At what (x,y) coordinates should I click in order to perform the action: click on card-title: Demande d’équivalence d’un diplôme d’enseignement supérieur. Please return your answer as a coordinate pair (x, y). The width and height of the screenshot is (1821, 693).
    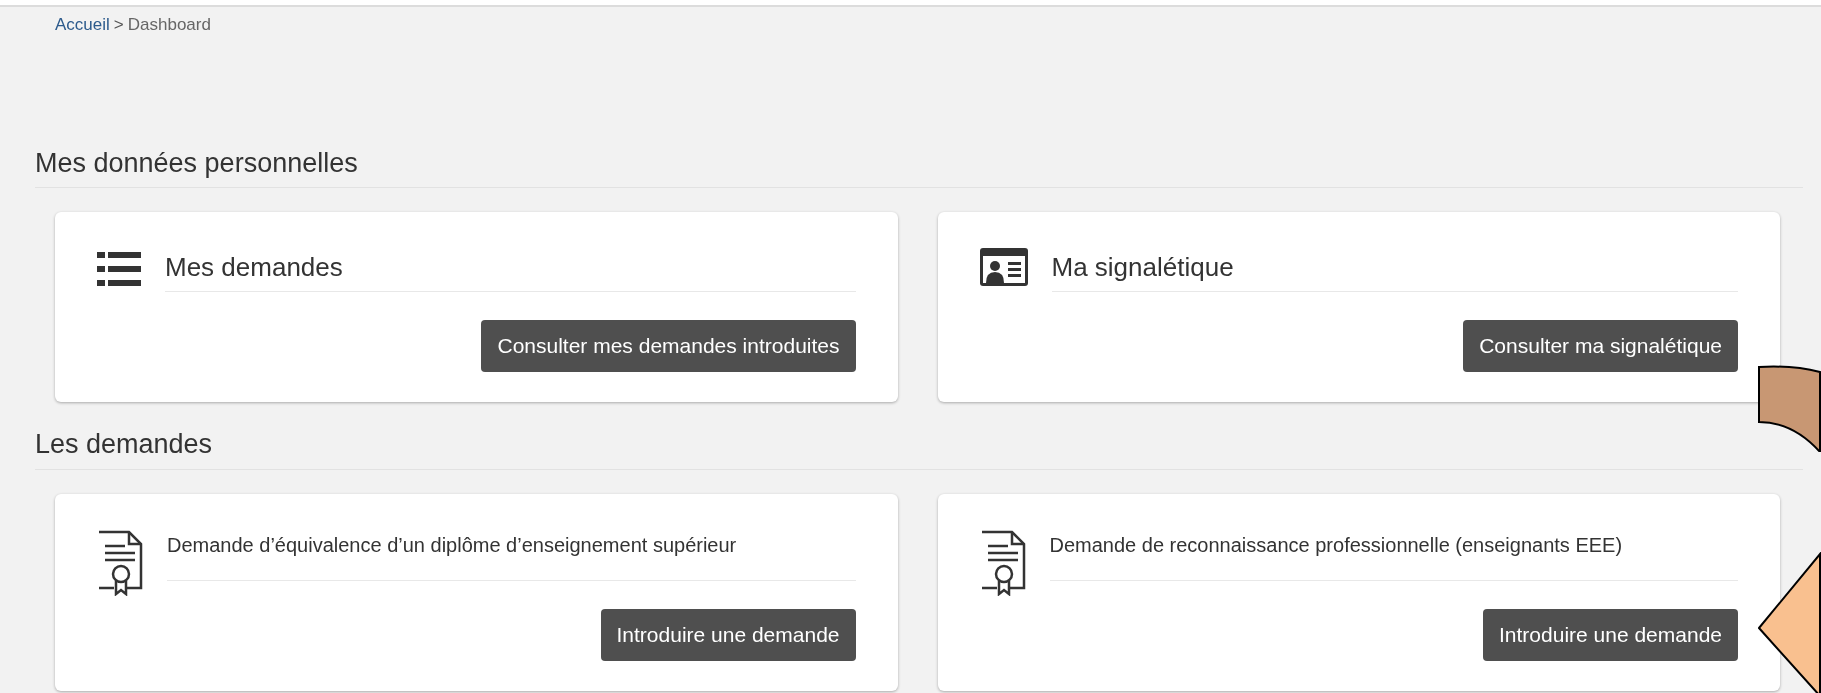
    Looking at the image, I should click on (452, 544).